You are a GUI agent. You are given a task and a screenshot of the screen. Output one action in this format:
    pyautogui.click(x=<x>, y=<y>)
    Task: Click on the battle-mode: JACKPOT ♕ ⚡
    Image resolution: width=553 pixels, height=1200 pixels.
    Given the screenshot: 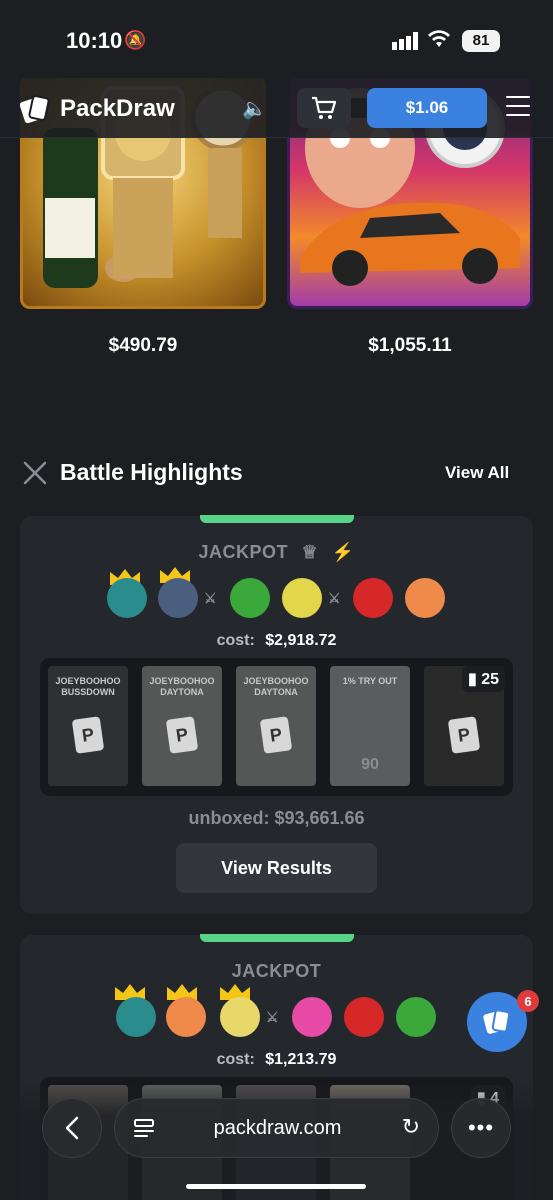 What is the action you would take?
    pyautogui.click(x=276, y=552)
    